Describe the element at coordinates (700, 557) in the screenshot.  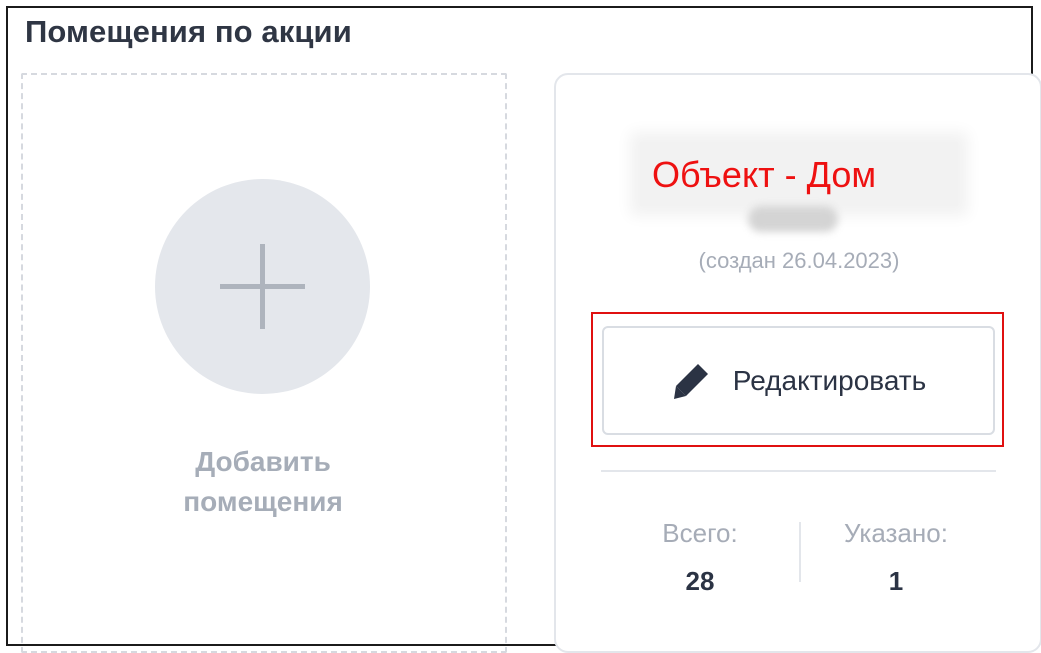
I see `stat-total: Всего: 28` at that location.